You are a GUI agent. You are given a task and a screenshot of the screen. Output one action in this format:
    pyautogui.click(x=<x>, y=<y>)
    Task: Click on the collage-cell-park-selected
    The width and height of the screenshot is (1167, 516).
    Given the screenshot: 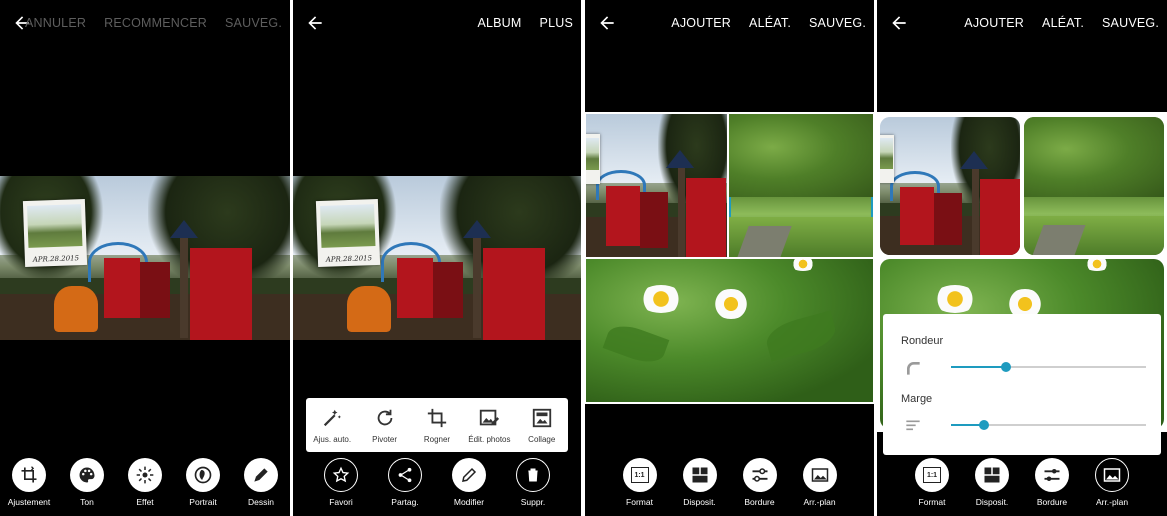 What is the action you would take?
    pyautogui.click(x=801, y=185)
    